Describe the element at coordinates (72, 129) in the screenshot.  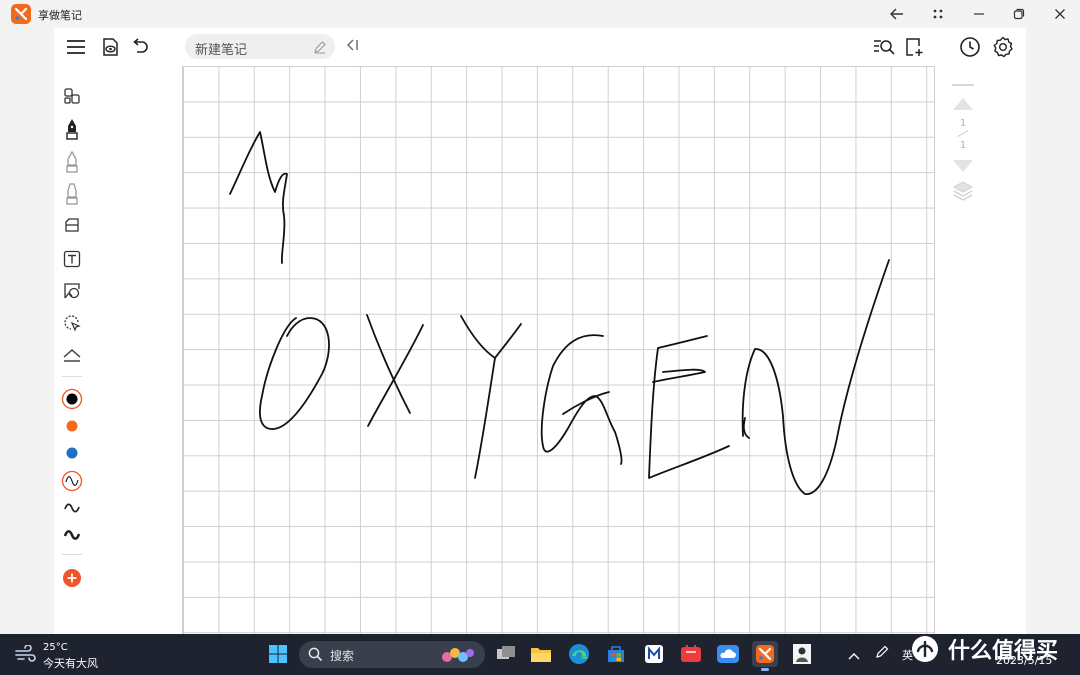
I see `fountain-pen-icon` at that location.